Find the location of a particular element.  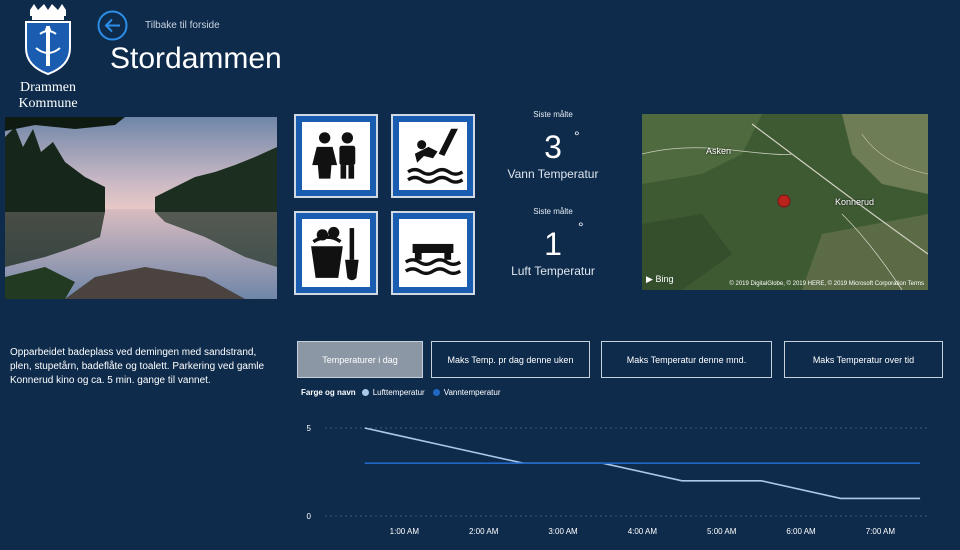

org-name-line1: Drammen is located at coordinates (48, 87).